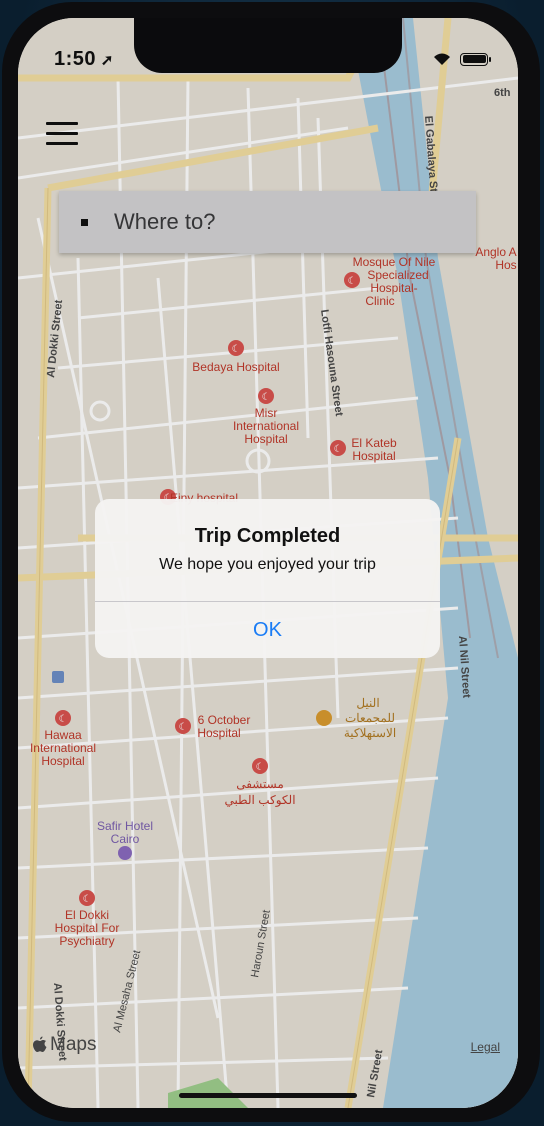 The height and width of the screenshot is (1126, 544). What do you see at coordinates (267, 536) in the screenshot?
I see `alert-title: Trip Completed` at bounding box center [267, 536].